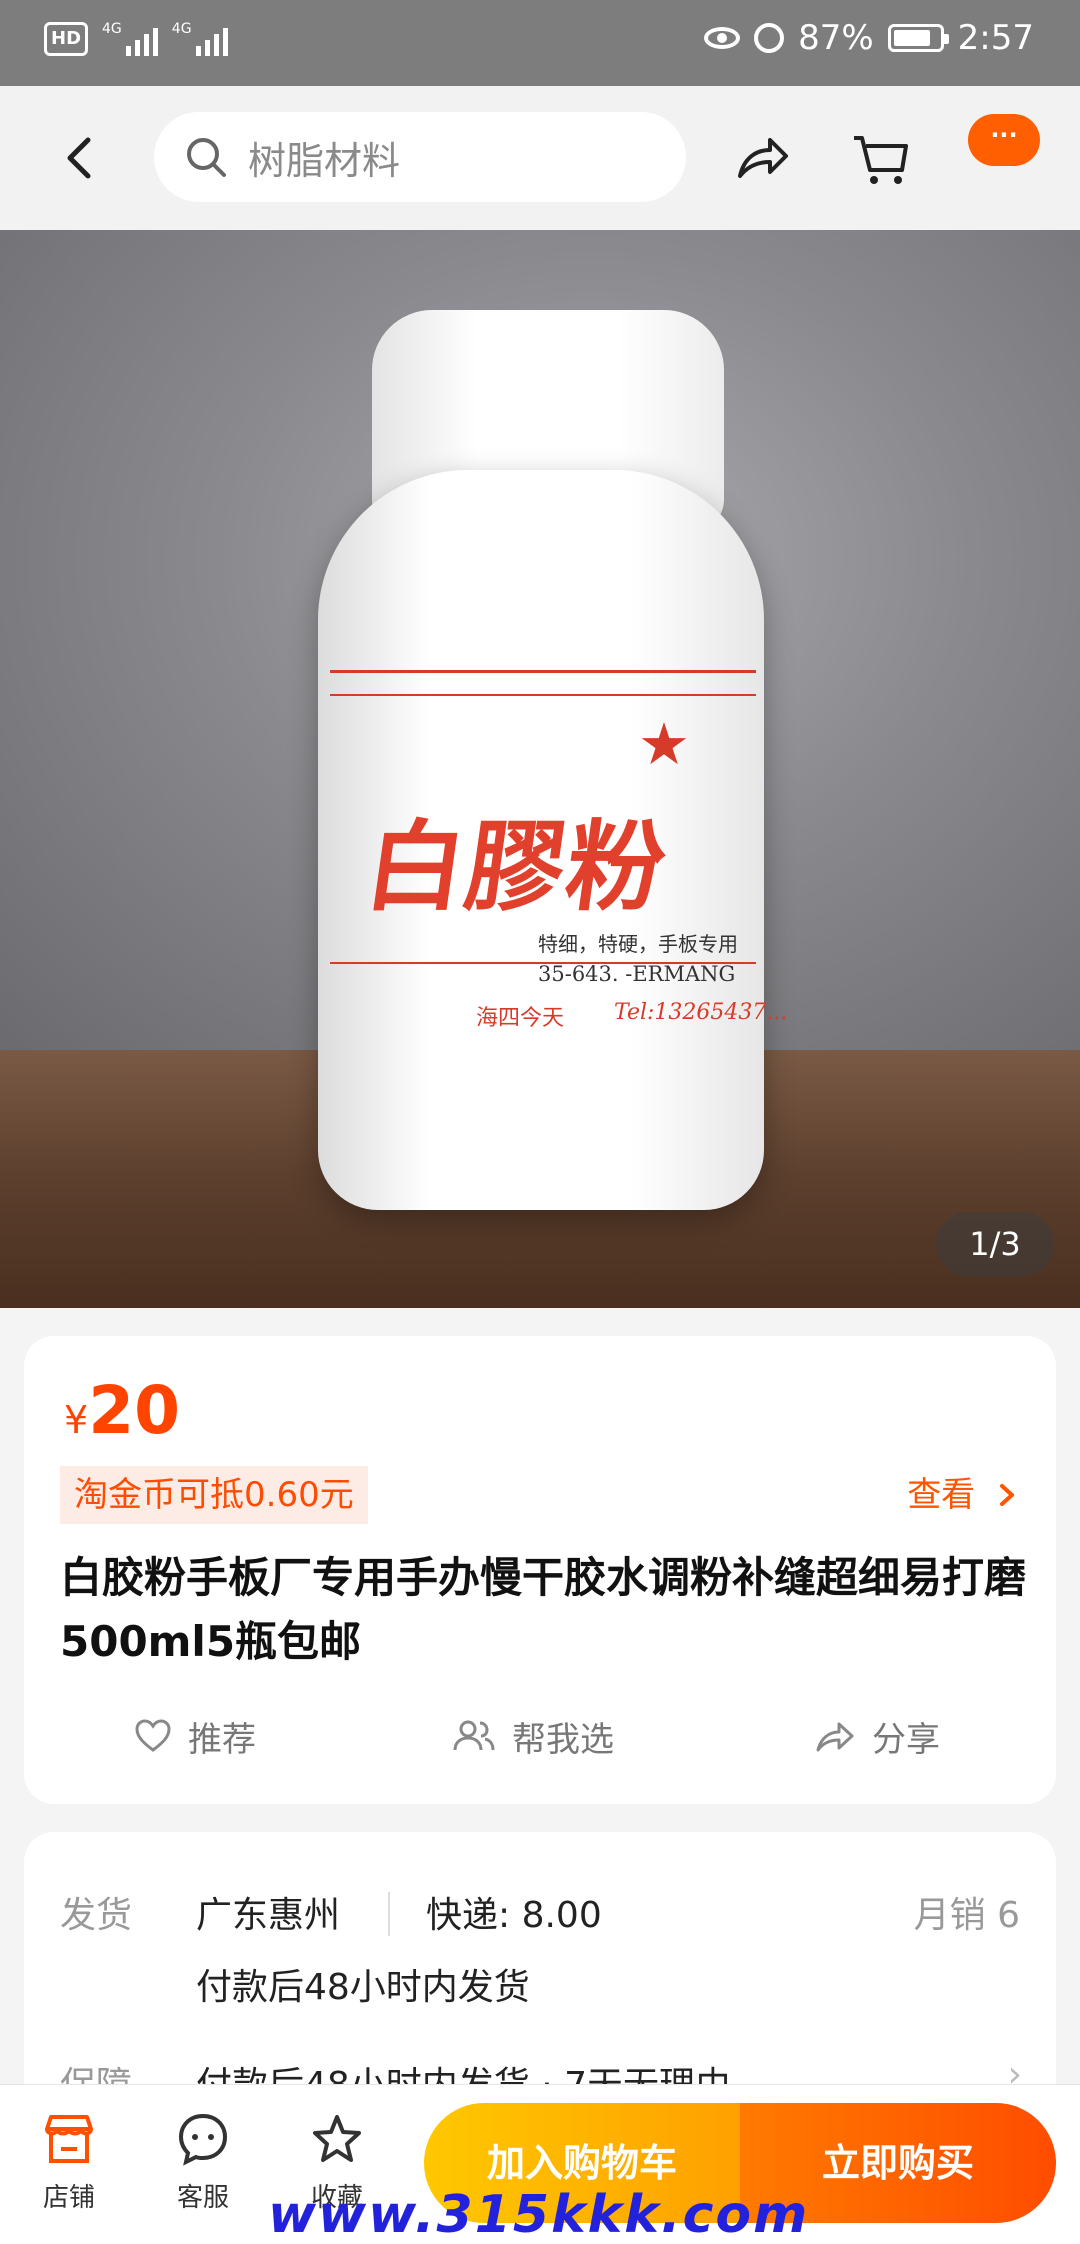 The width and height of the screenshot is (1080, 2244). I want to click on status-left: HD 4G 4G, so click(136, 39).